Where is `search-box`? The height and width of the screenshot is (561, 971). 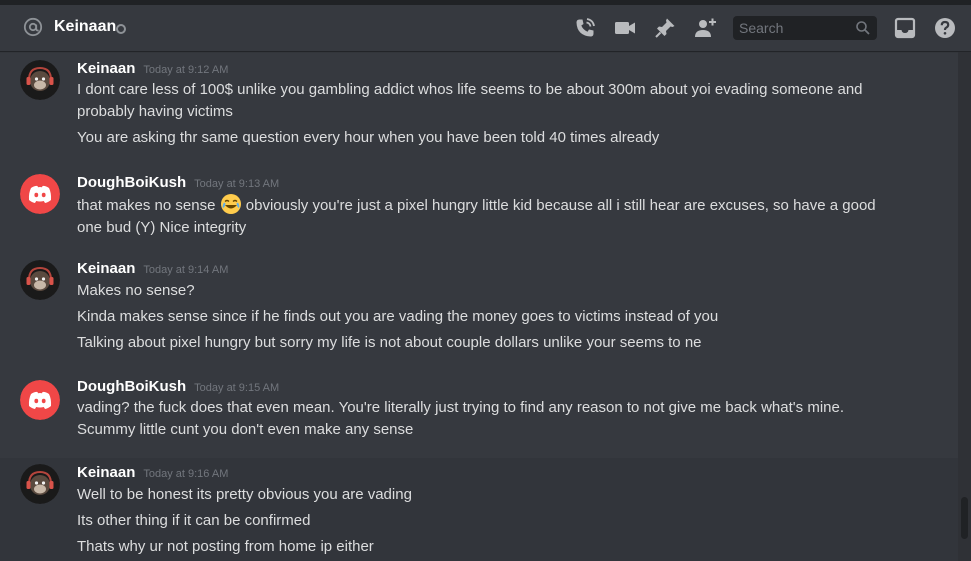
search-box is located at coordinates (805, 28).